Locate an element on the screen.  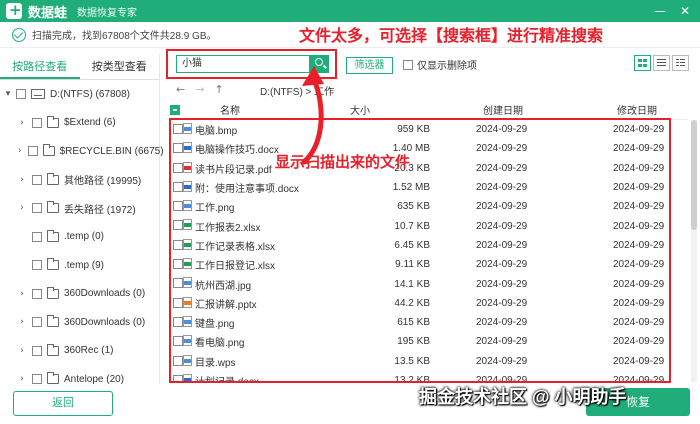
pdf-file-icon is located at coordinates (187, 167).